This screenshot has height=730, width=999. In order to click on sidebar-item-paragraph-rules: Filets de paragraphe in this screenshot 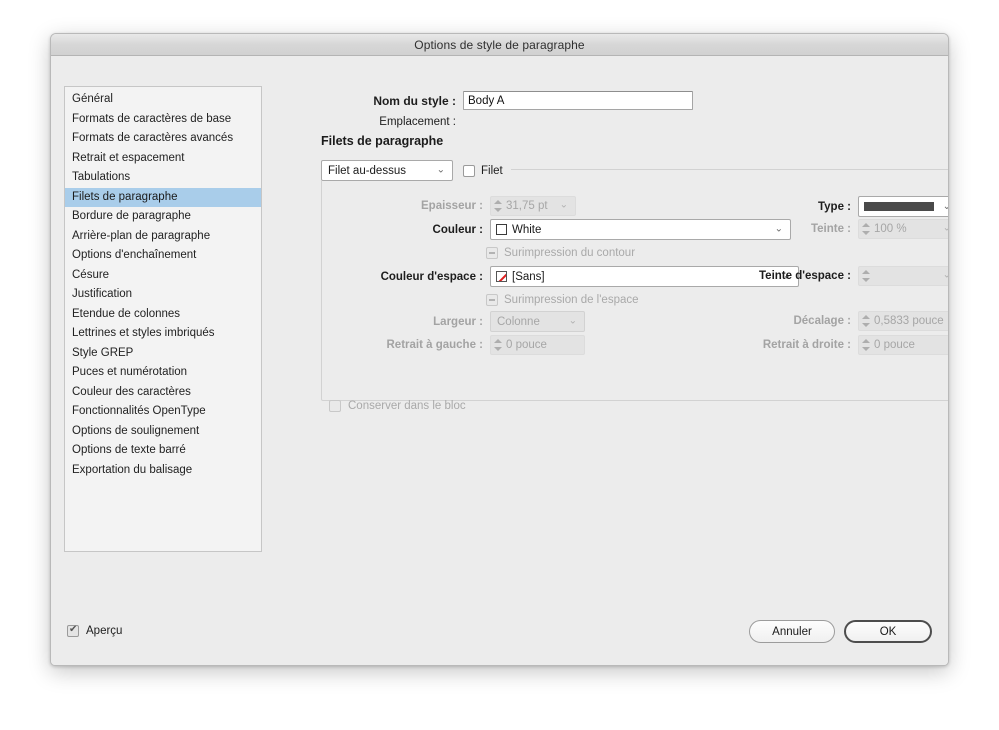, I will do `click(163, 197)`.